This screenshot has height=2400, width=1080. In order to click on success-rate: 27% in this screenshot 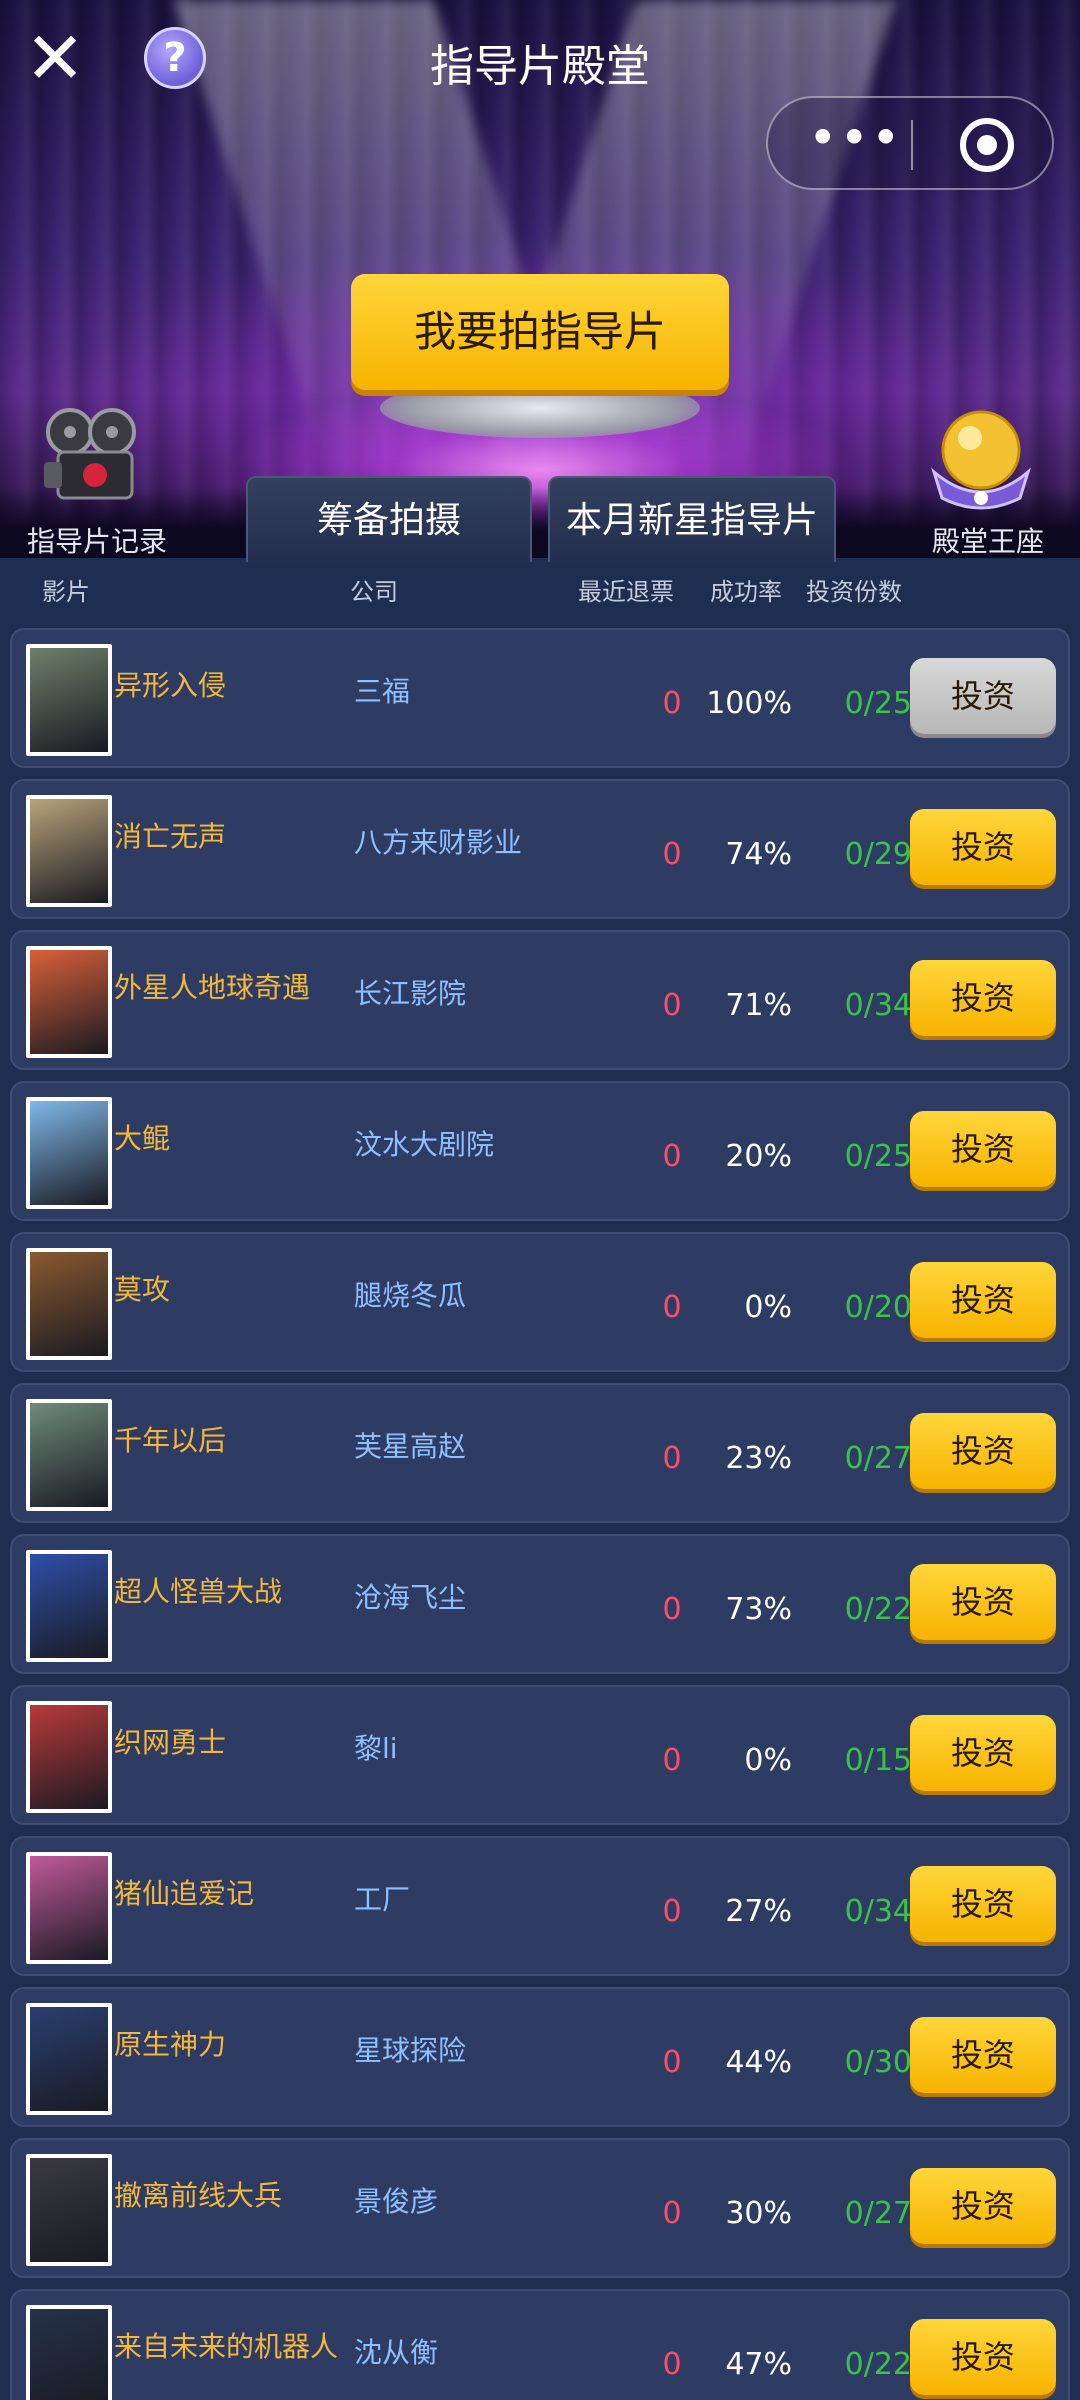, I will do `click(758, 1911)`.